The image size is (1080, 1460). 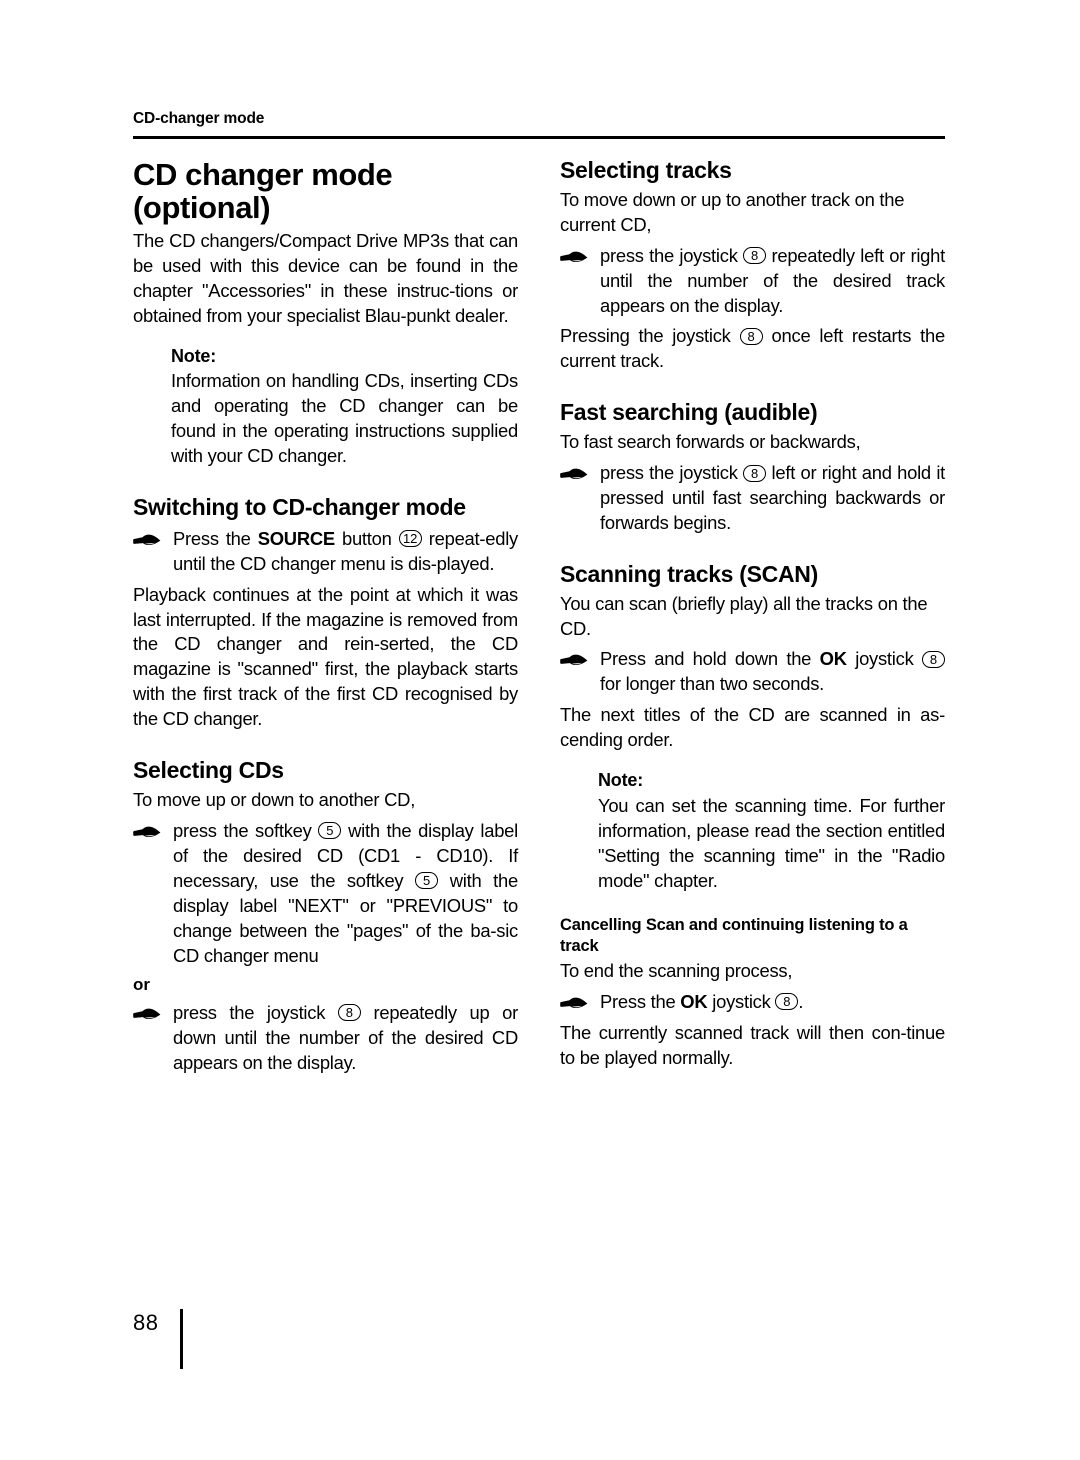 I want to click on page-number: 88, so click(x=146, y=1322).